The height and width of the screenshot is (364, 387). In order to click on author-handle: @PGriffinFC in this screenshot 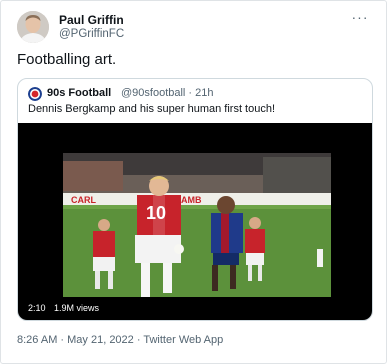, I will do `click(91, 34)`.